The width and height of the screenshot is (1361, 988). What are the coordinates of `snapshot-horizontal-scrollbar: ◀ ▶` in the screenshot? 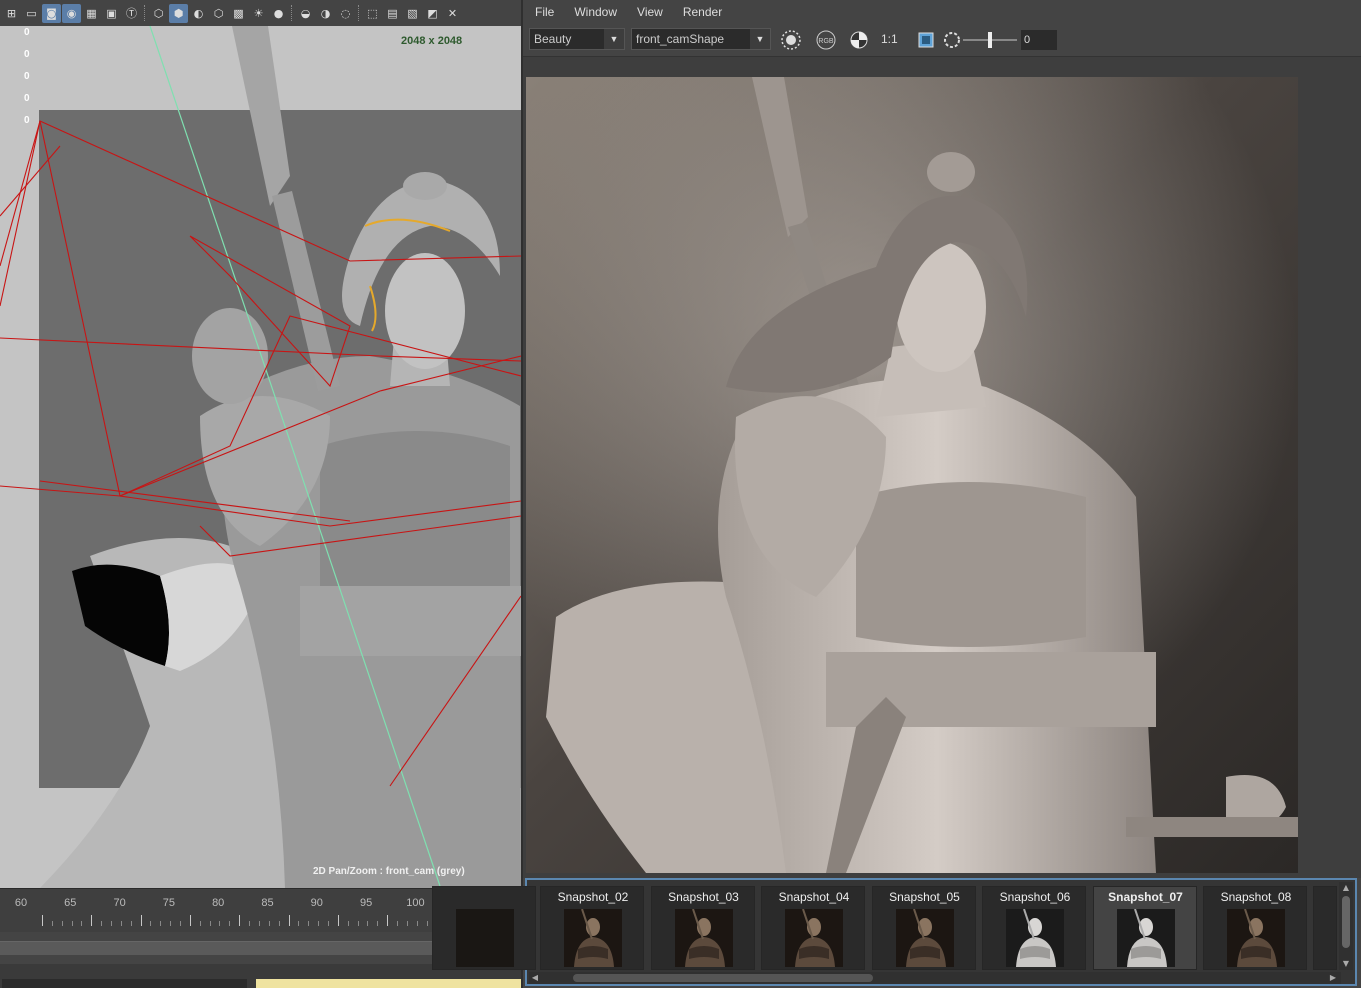 It's located at (935, 978).